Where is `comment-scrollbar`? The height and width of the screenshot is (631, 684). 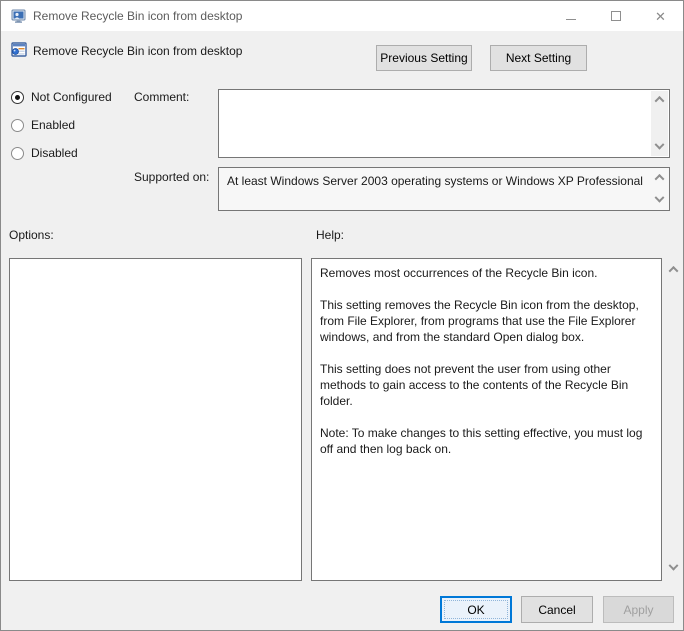 comment-scrollbar is located at coordinates (659, 123).